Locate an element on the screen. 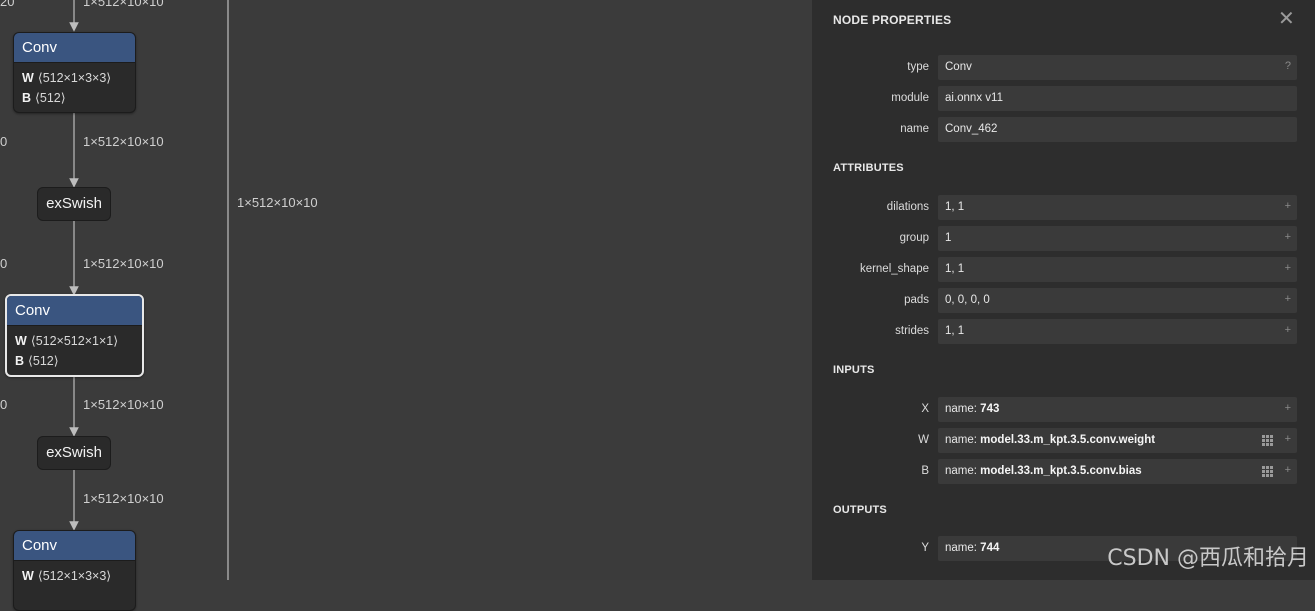 The width and height of the screenshot is (1315, 611). conv-node: Conv W ⟨512×1×3×3⟩ B ⟨512⟩ is located at coordinates (74, 72).